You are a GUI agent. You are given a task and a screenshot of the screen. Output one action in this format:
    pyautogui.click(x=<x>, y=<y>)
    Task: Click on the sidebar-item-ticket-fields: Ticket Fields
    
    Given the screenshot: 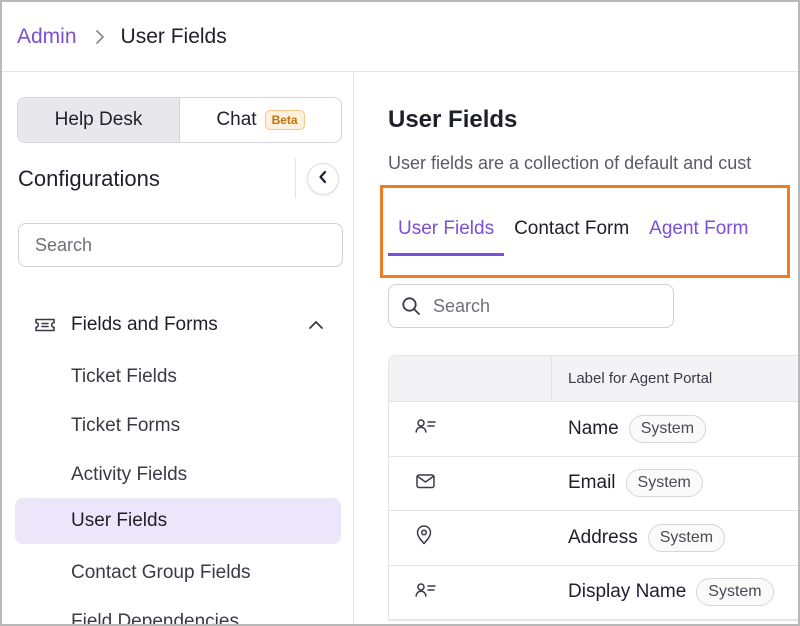 What is the action you would take?
    pyautogui.click(x=178, y=377)
    